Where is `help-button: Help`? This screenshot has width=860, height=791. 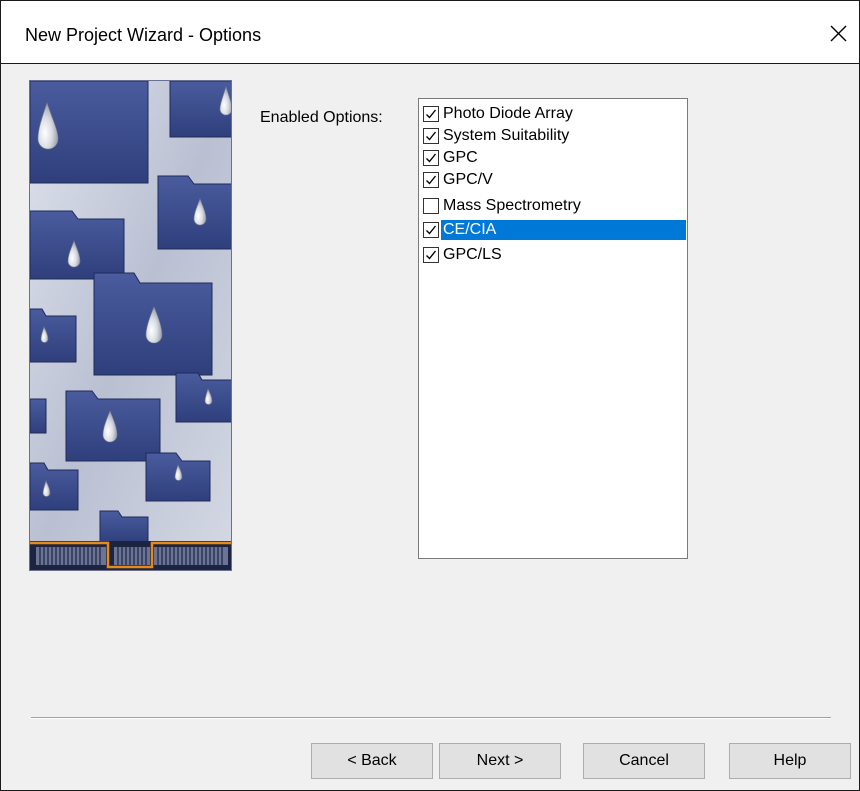 help-button: Help is located at coordinates (790, 761).